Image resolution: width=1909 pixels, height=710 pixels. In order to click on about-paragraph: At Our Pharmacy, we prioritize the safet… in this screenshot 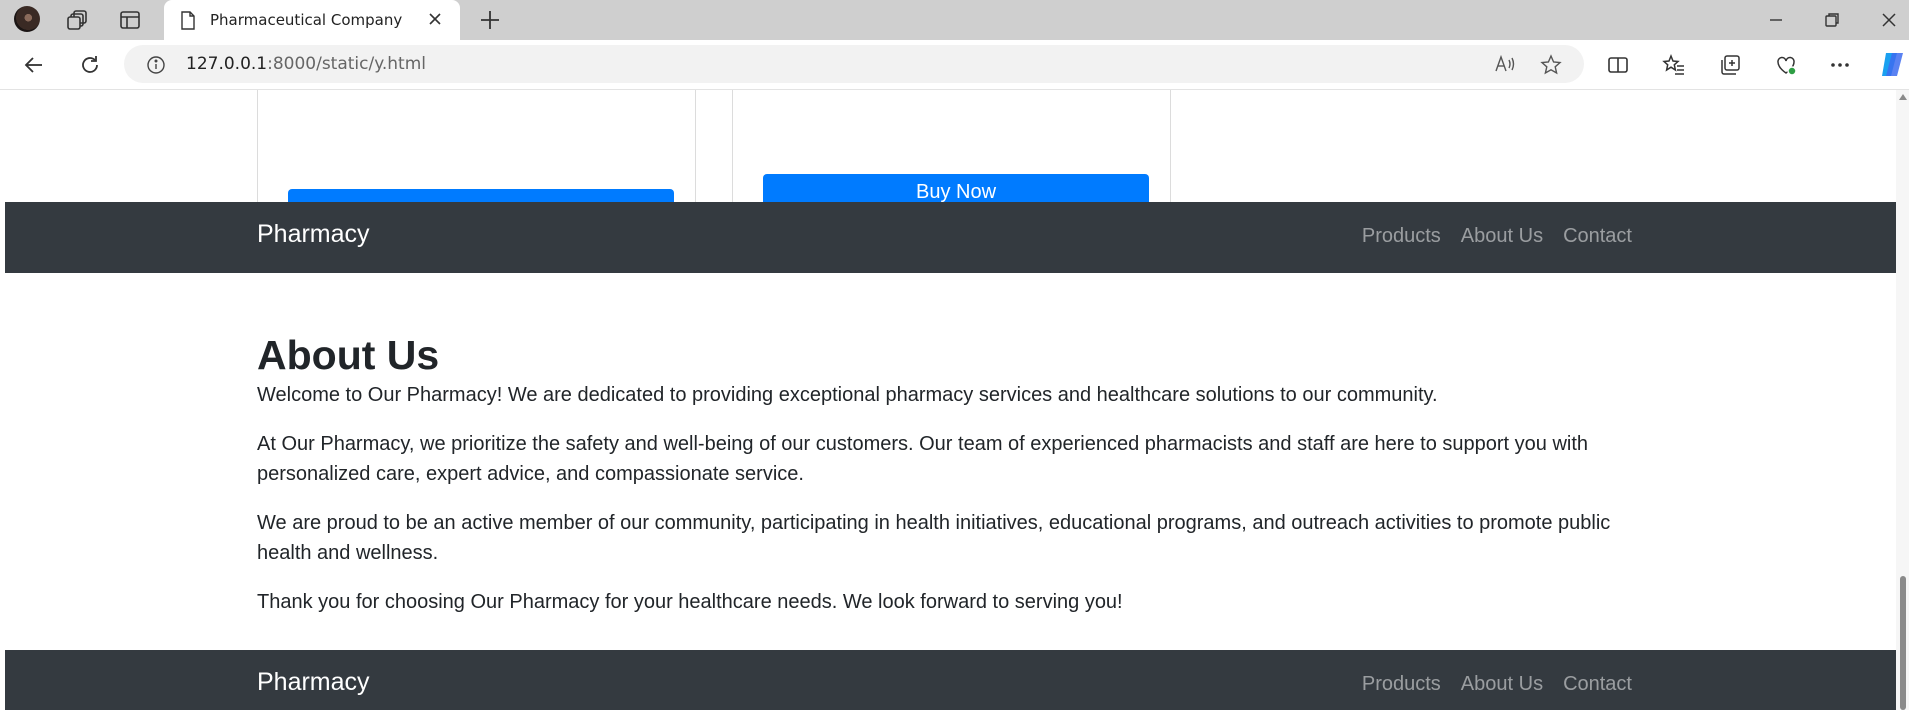, I will do `click(923, 459)`.